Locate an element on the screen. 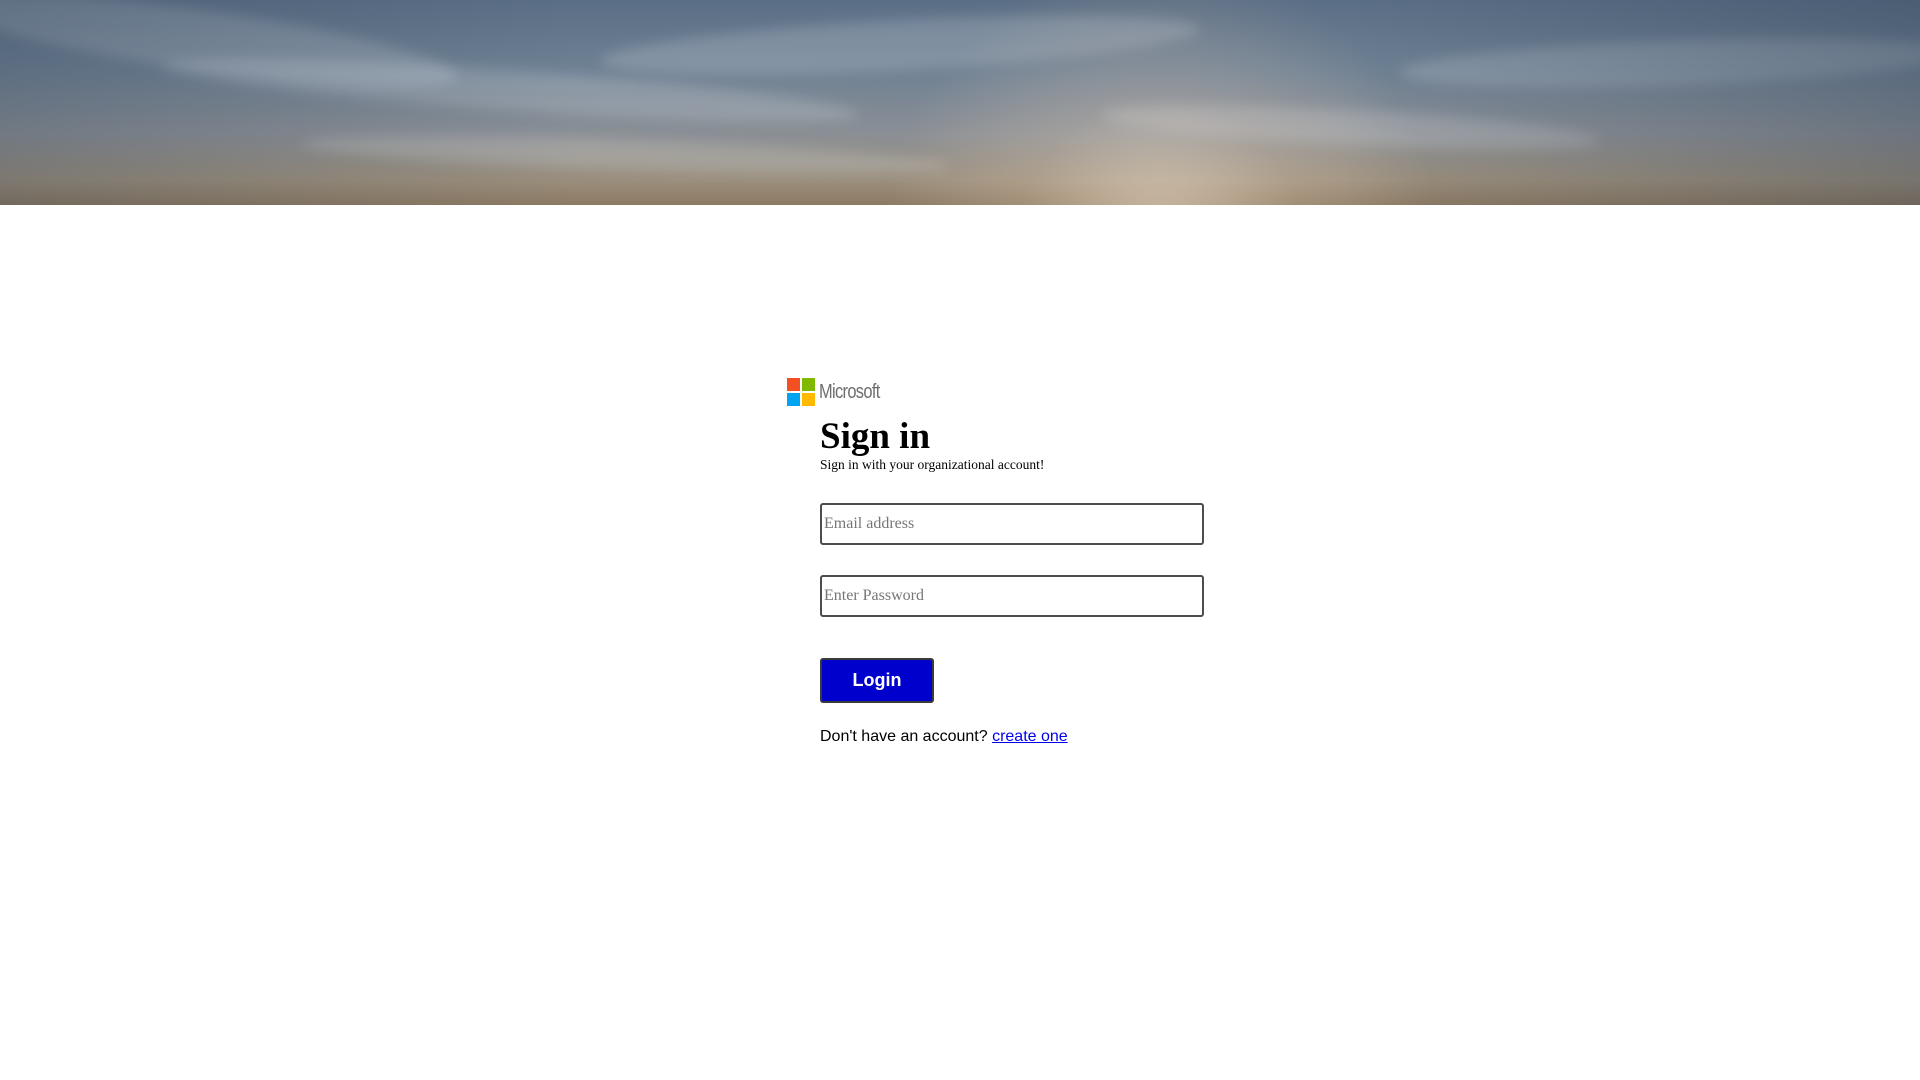 The width and height of the screenshot is (1920, 1080). logo-square-red is located at coordinates (793, 384).